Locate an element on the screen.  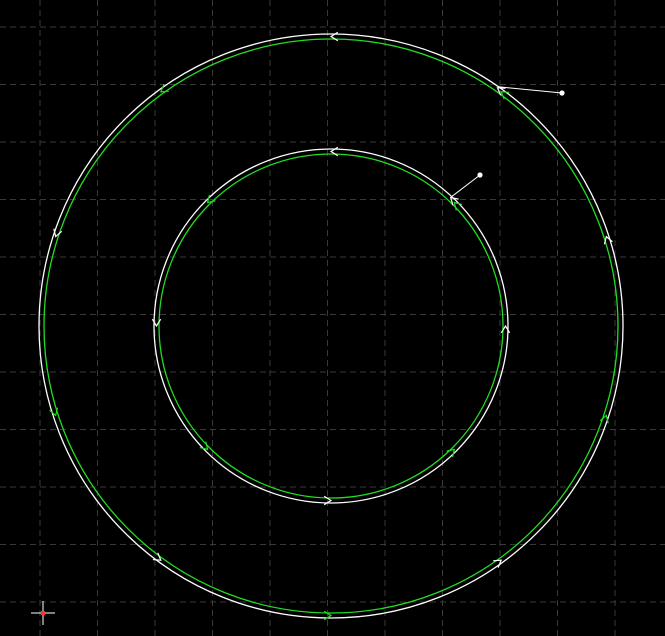
cursor-center is located at coordinates (43, 613).